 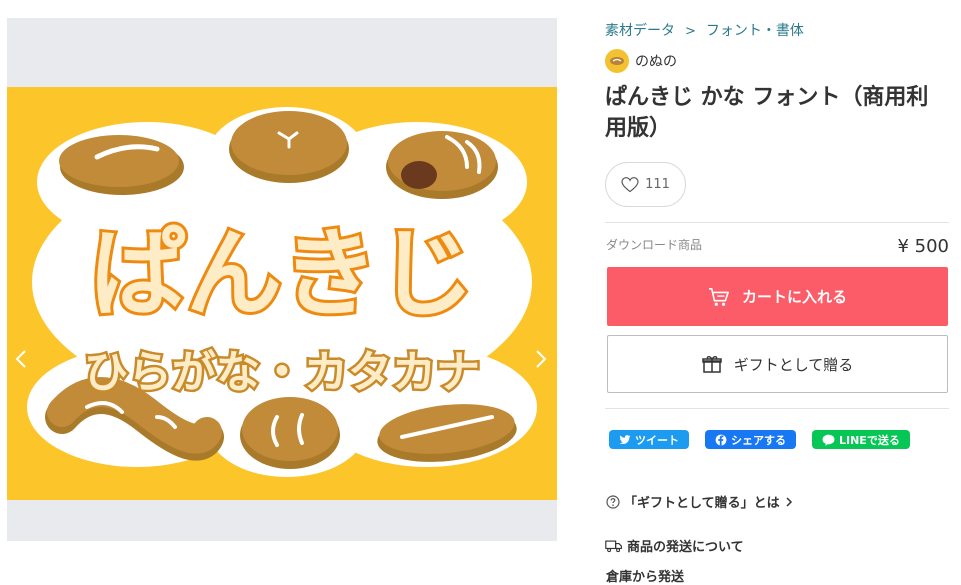 What do you see at coordinates (645, 577) in the screenshot?
I see `shipping-subtitle: 倉庫から発送` at bounding box center [645, 577].